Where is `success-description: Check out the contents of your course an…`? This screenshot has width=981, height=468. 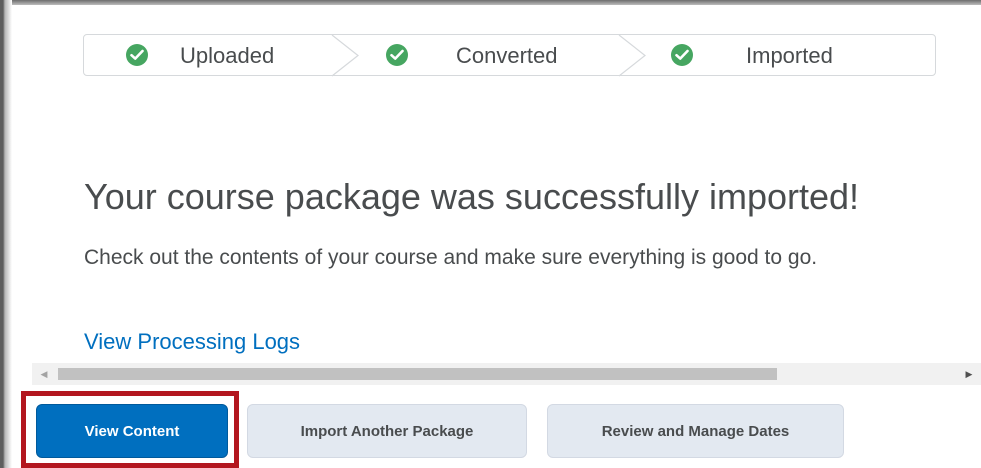
success-description: Check out the contents of your course an… is located at coordinates (451, 257).